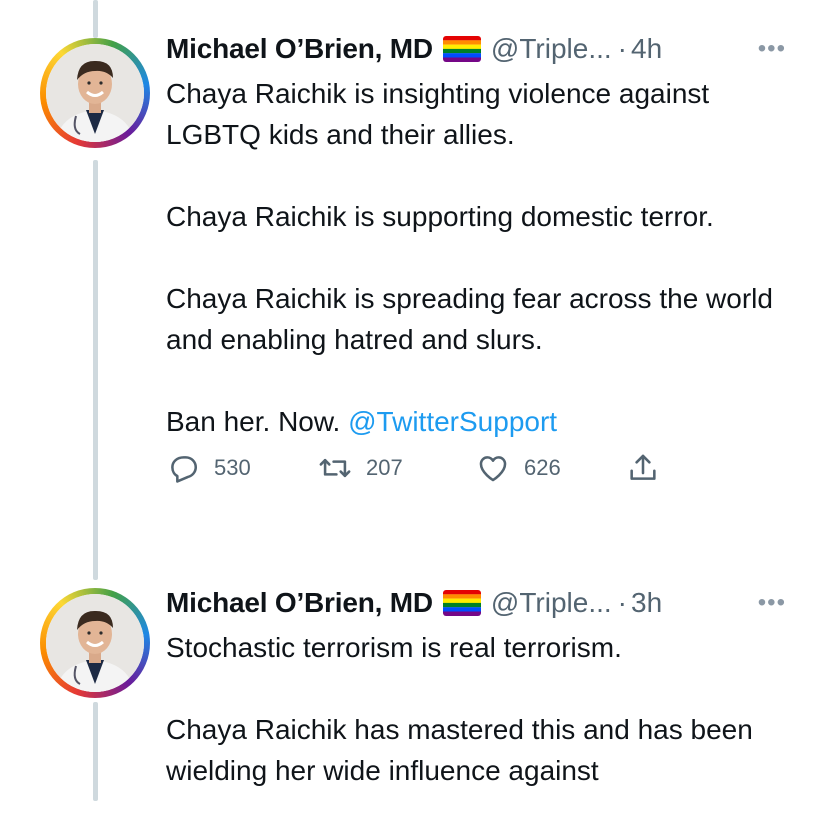 The width and height of the screenshot is (828, 832). Describe the element at coordinates (253, 421) in the screenshot. I see `closing-text: Ban her. Now.` at that location.